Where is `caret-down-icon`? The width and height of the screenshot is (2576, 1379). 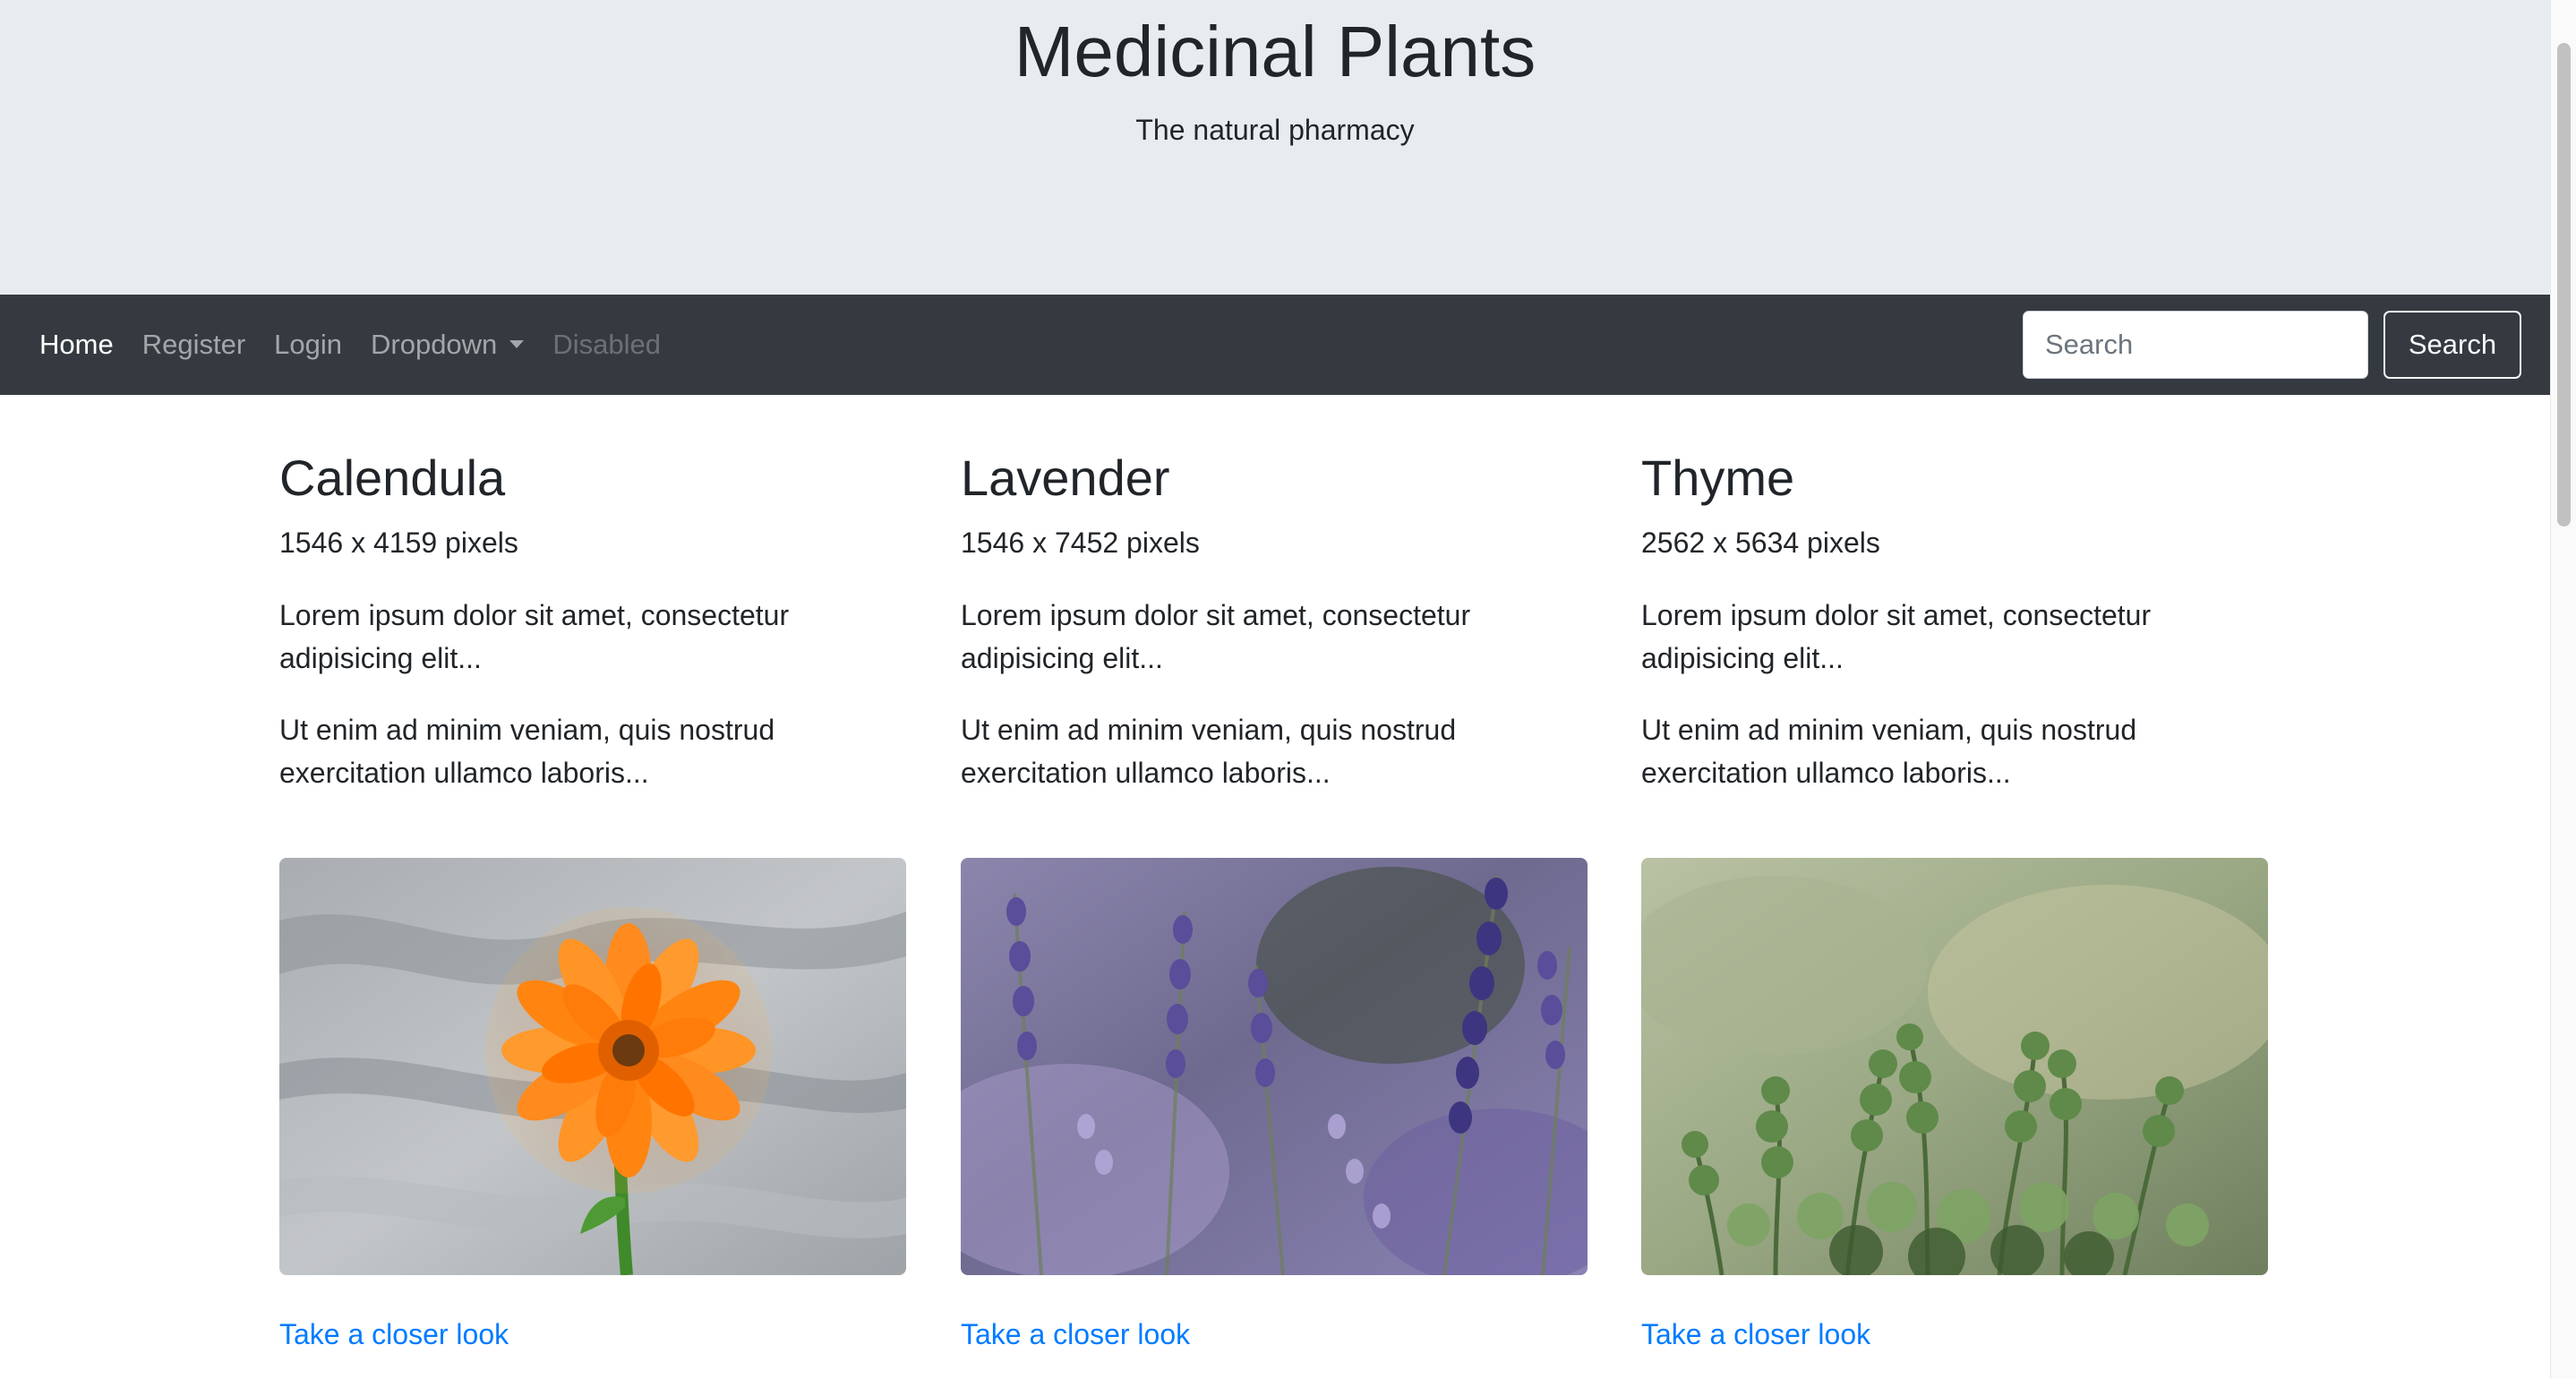 caret-down-icon is located at coordinates (517, 344).